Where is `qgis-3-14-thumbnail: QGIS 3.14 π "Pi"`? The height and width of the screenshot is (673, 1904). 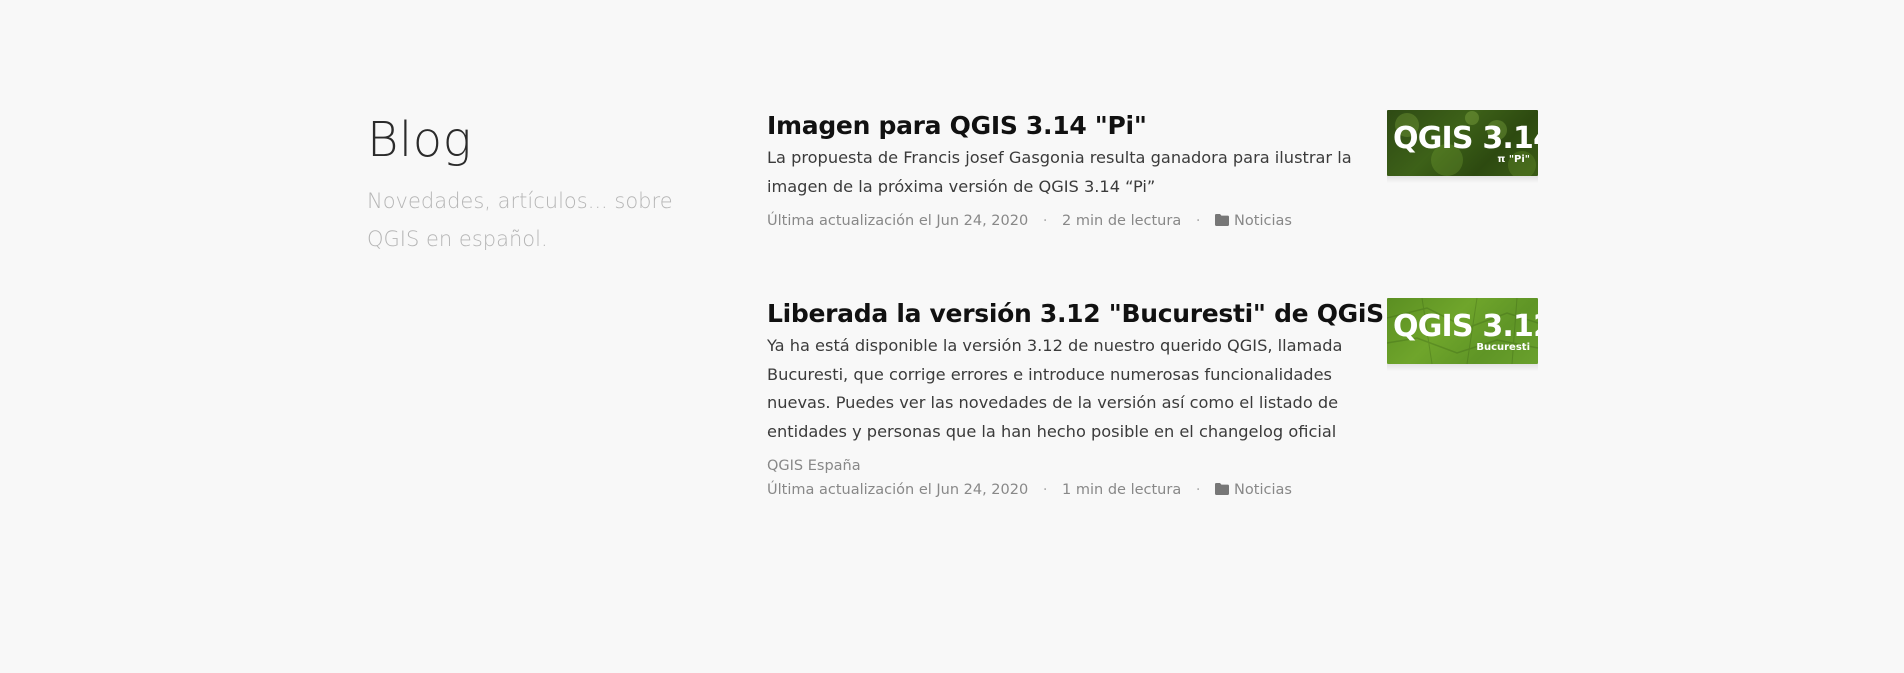 qgis-3-14-thumbnail: QGIS 3.14 π "Pi" is located at coordinates (1462, 146).